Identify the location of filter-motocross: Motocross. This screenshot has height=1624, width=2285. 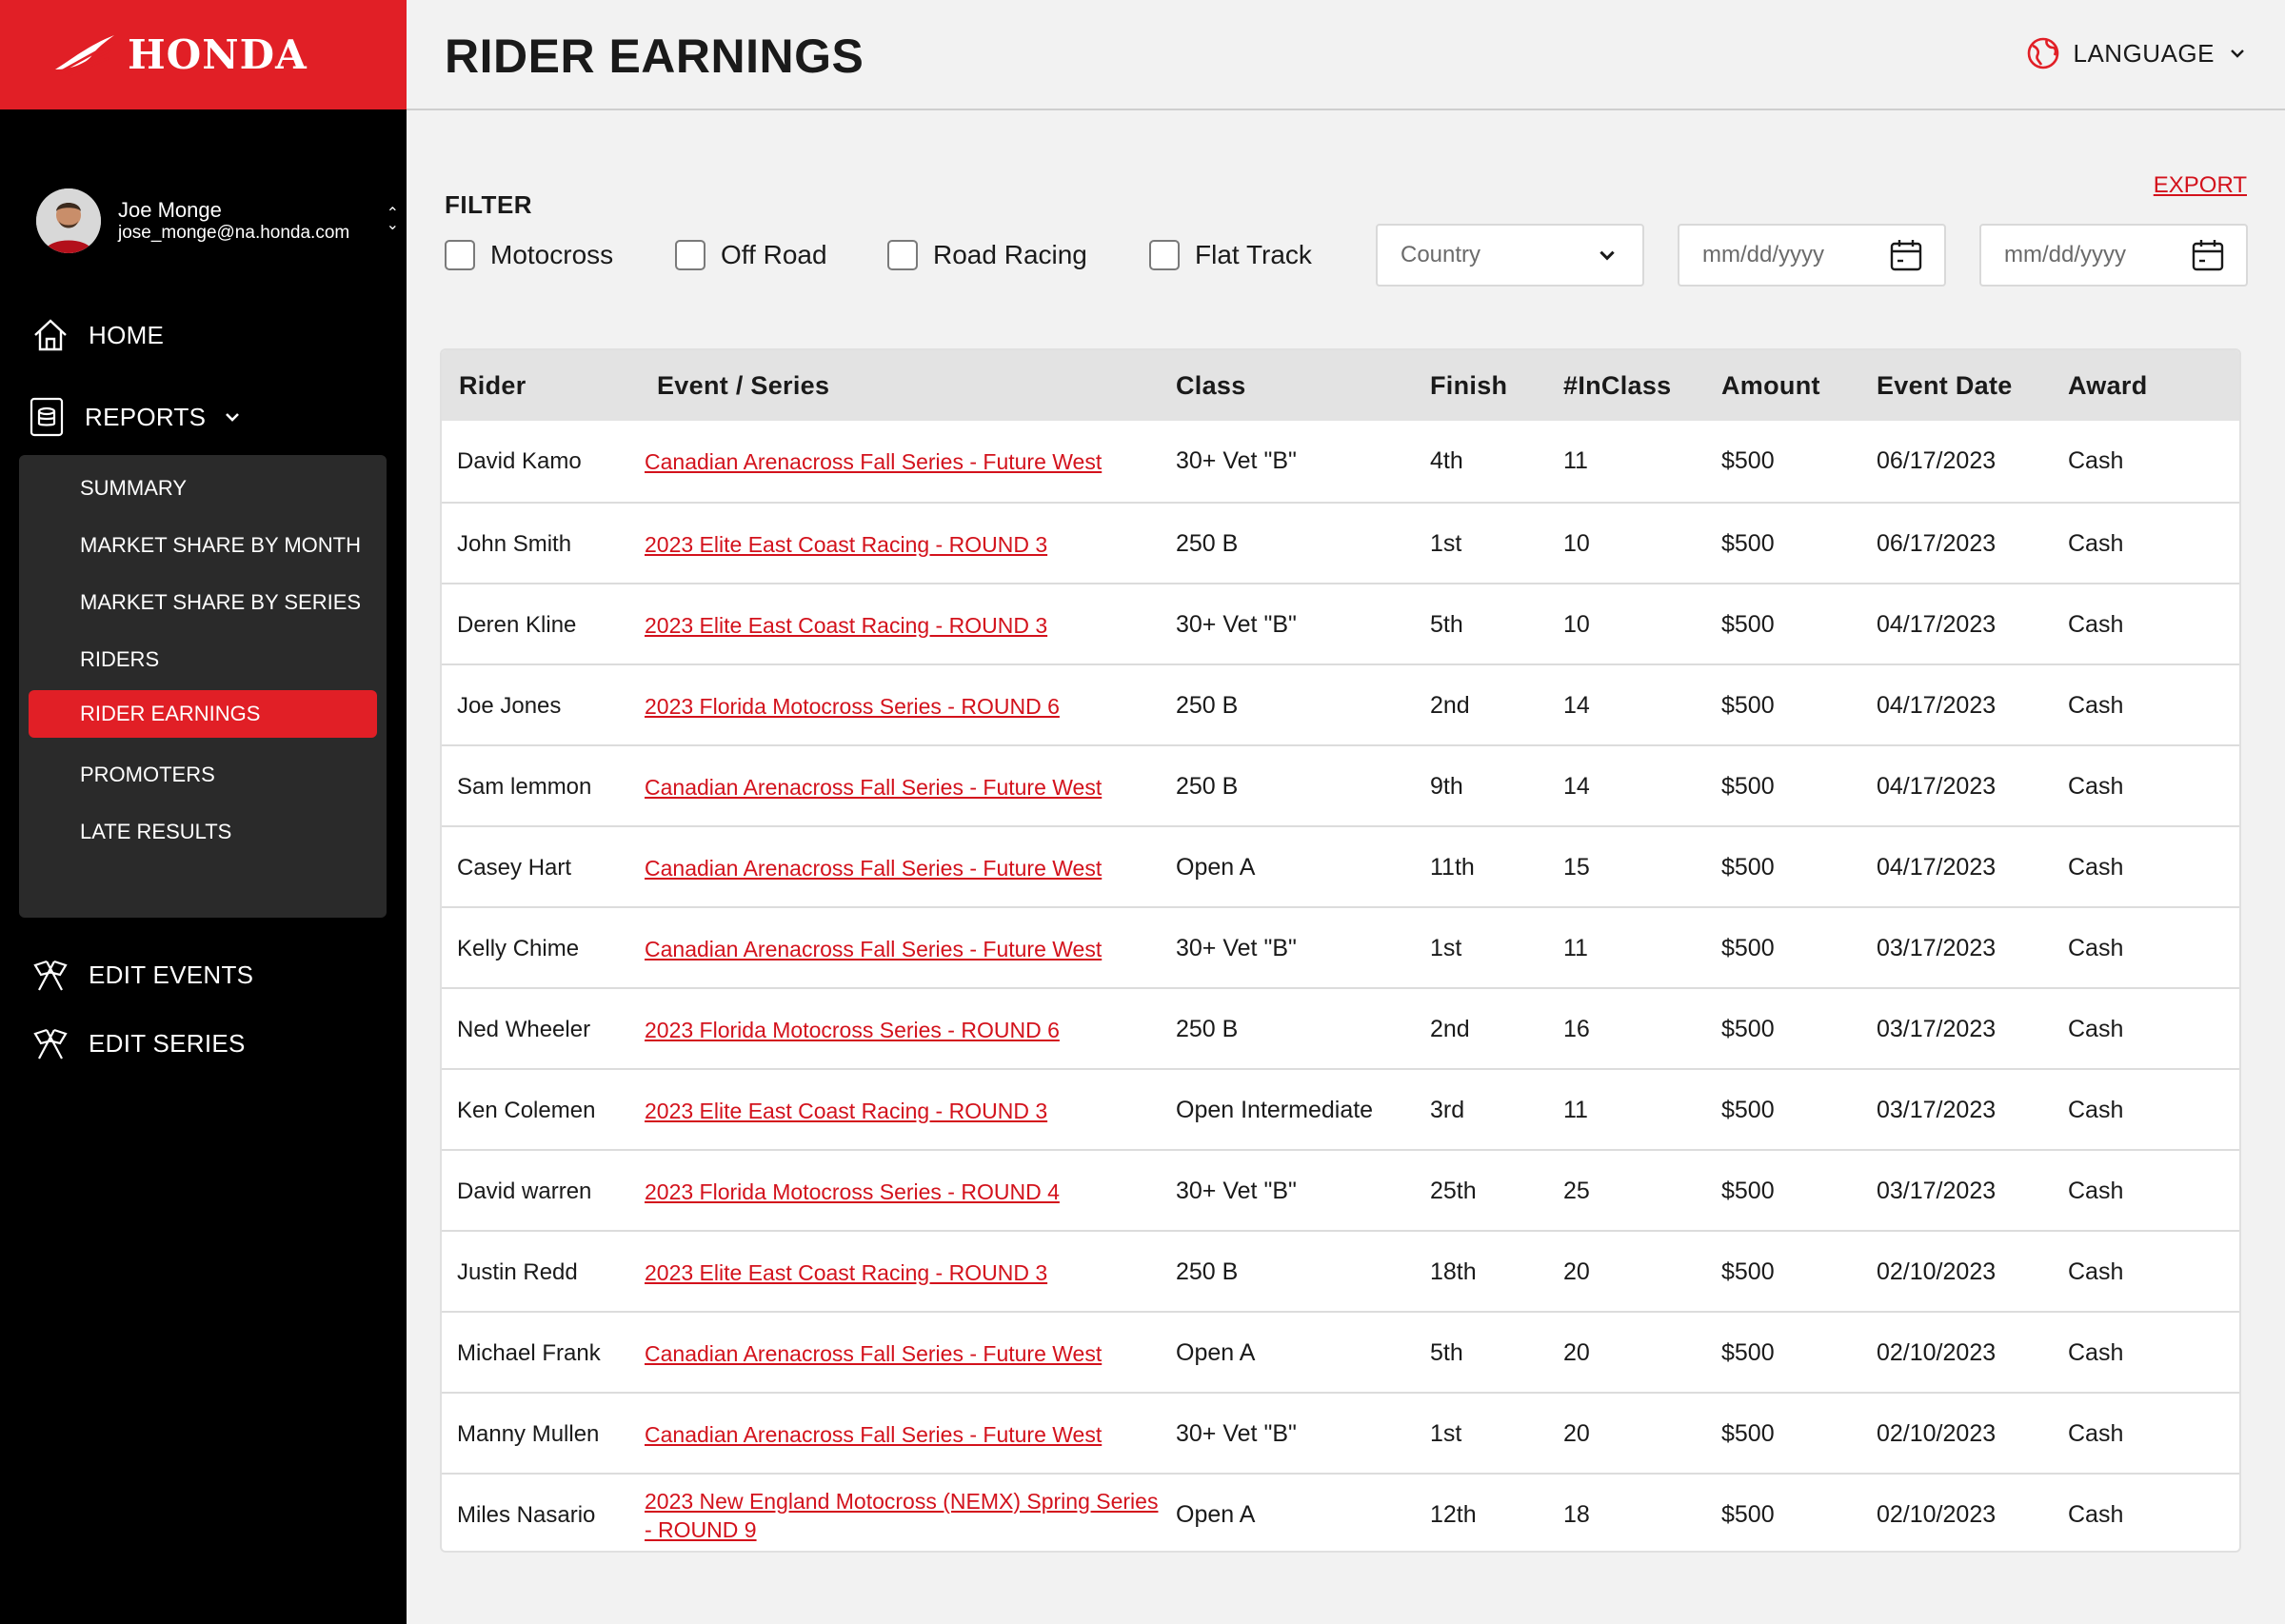
(529, 255).